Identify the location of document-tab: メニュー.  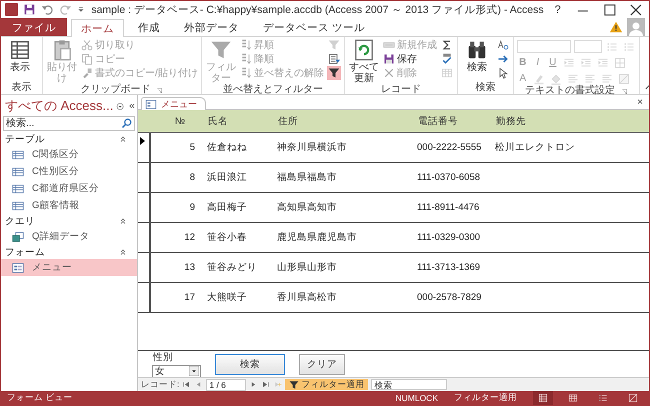
(173, 103).